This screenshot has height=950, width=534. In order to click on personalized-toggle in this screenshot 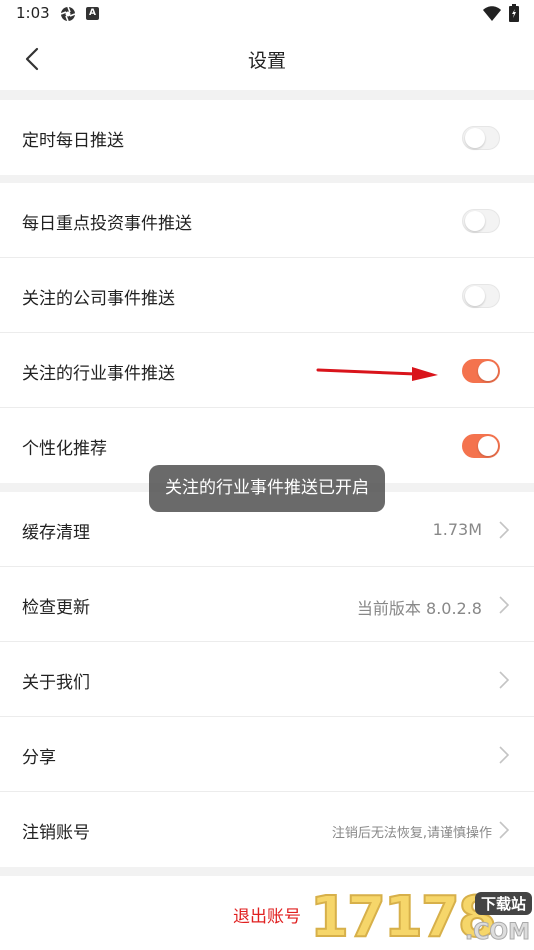, I will do `click(481, 446)`.